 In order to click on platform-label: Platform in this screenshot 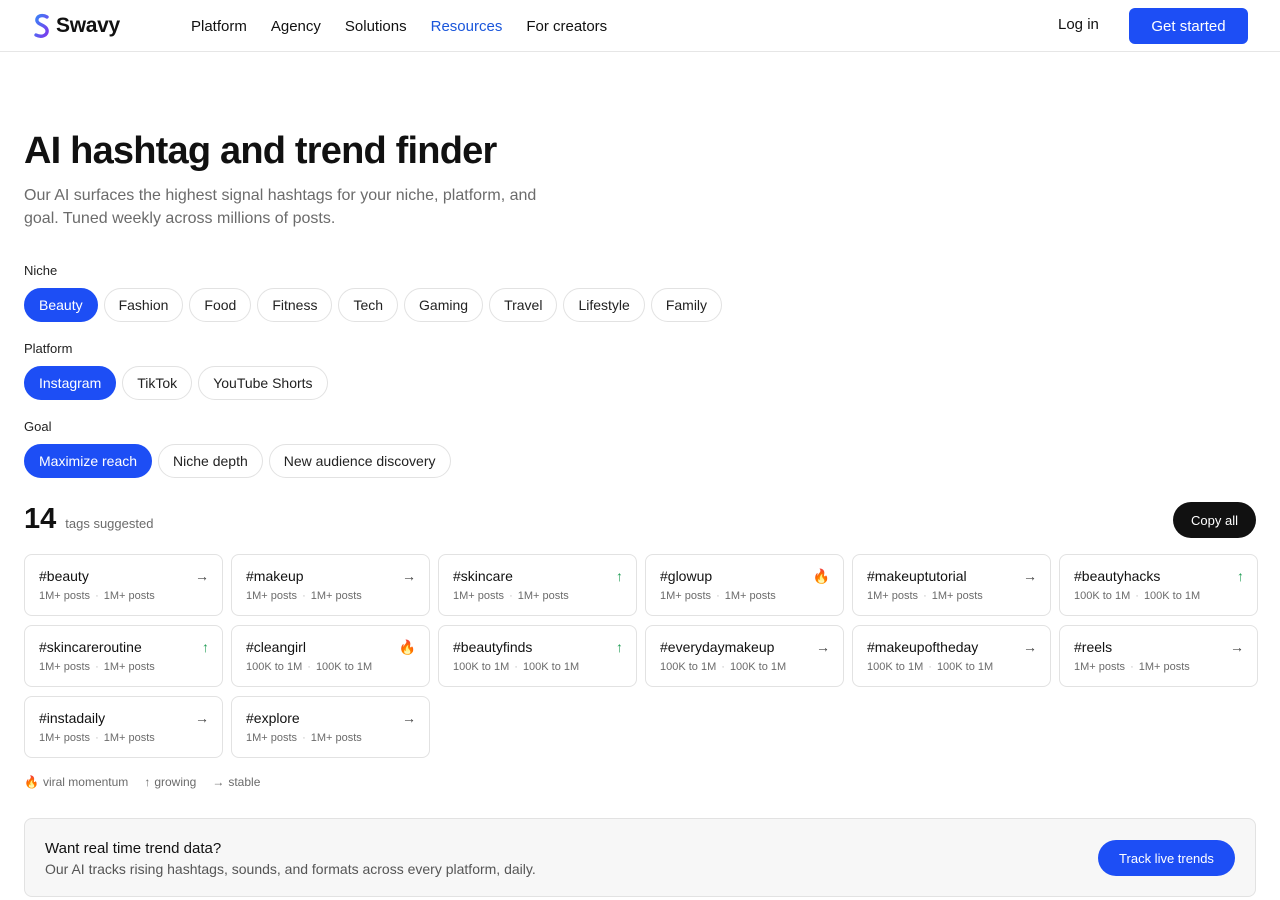, I will do `click(48, 348)`.